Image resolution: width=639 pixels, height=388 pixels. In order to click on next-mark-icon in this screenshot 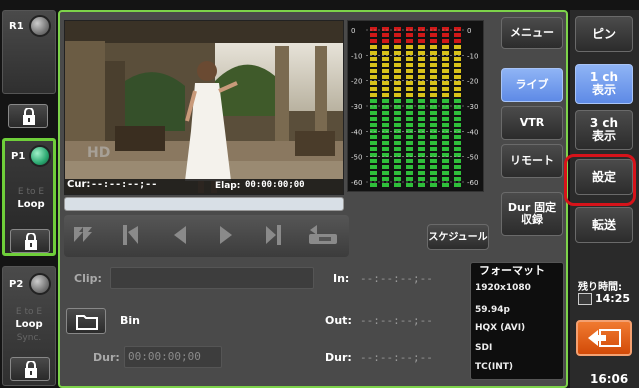, I will do `click(273, 235)`.